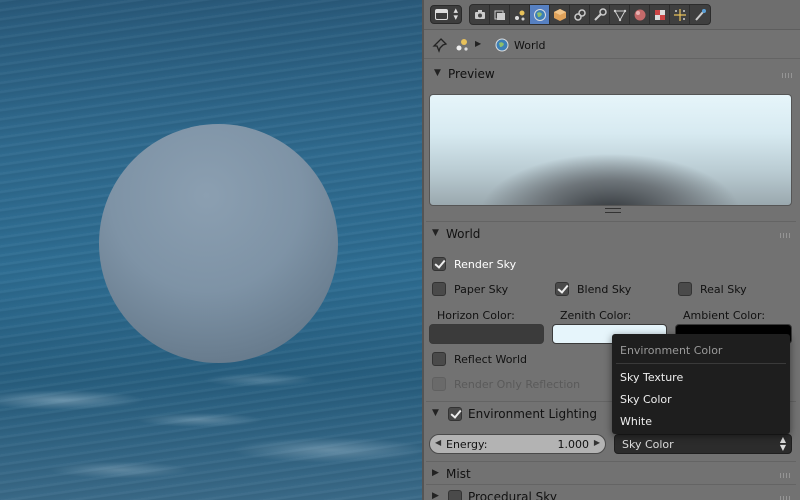 This screenshot has height=500, width=800. What do you see at coordinates (532, 414) in the screenshot?
I see `env-lighting-title: Environment Lighting` at bounding box center [532, 414].